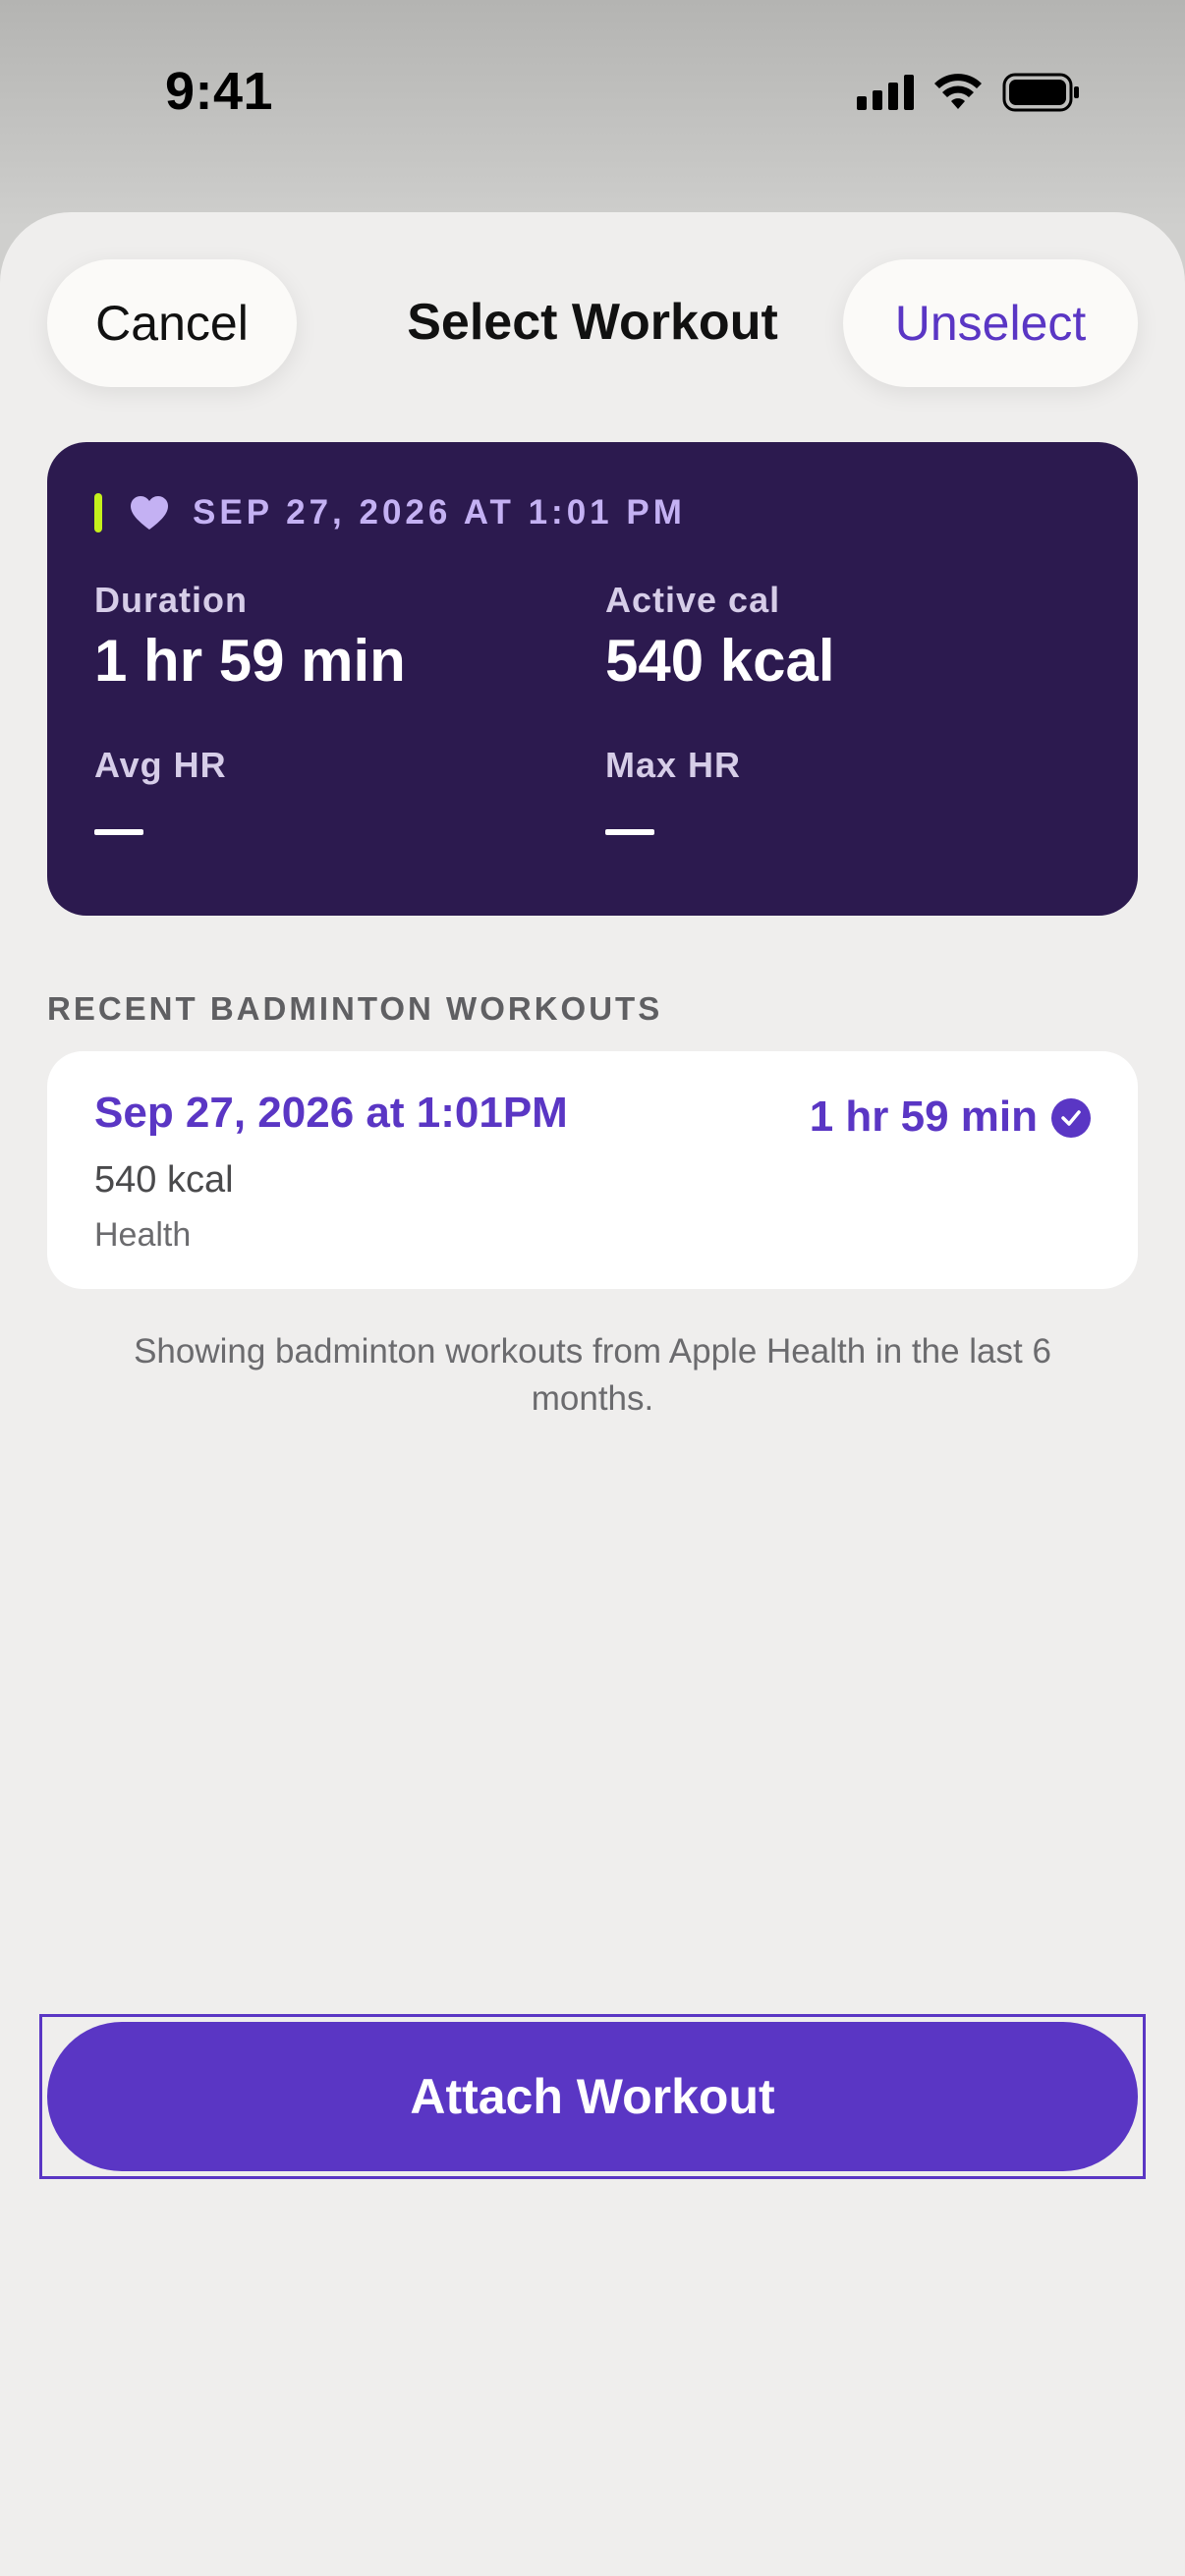 The height and width of the screenshot is (2576, 1185). I want to click on duration-value: 1 hr 59 min, so click(250, 661).